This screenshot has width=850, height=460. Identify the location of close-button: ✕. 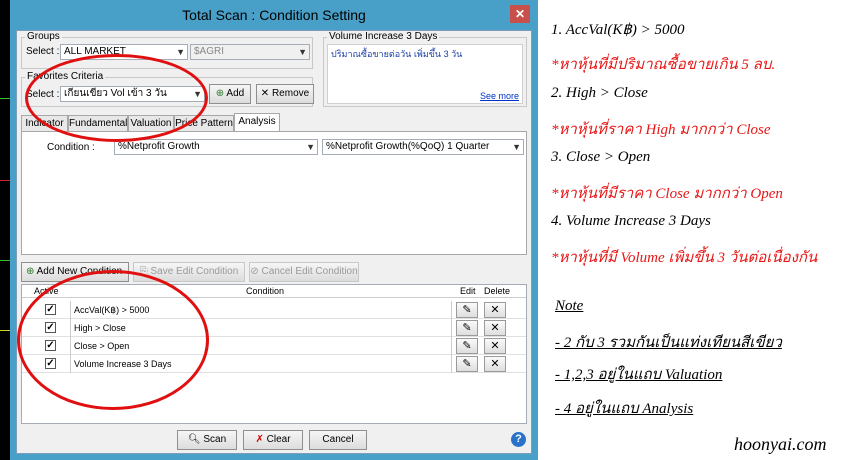
(520, 14).